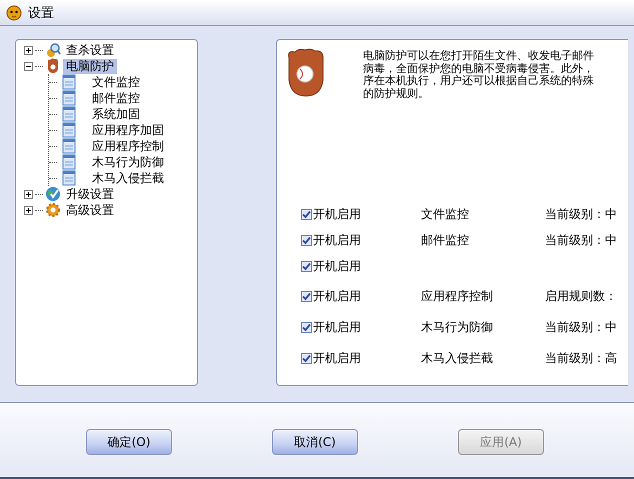  I want to click on dialog-button: 取消(C), so click(315, 442).